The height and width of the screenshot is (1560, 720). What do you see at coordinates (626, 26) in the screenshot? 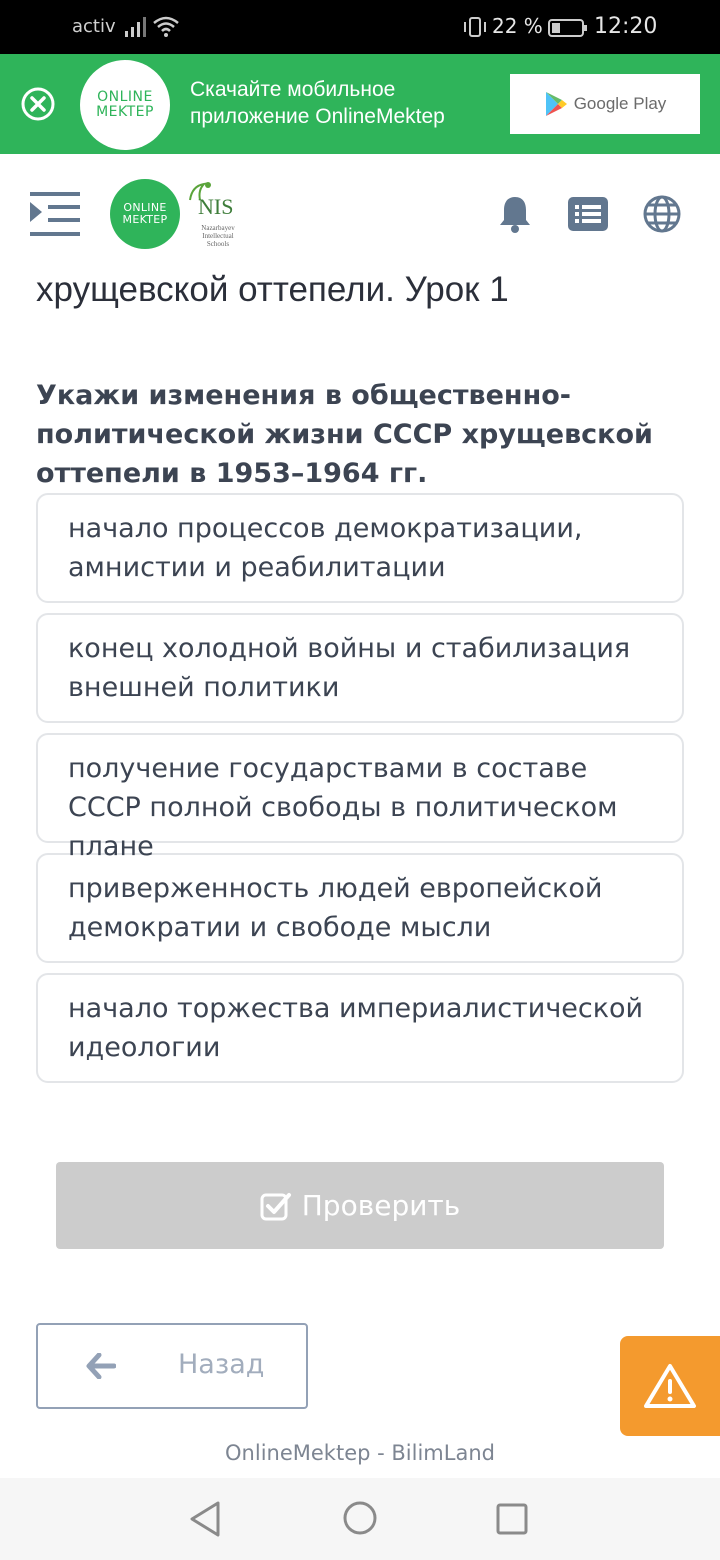
I see `clock: 12:20` at bounding box center [626, 26].